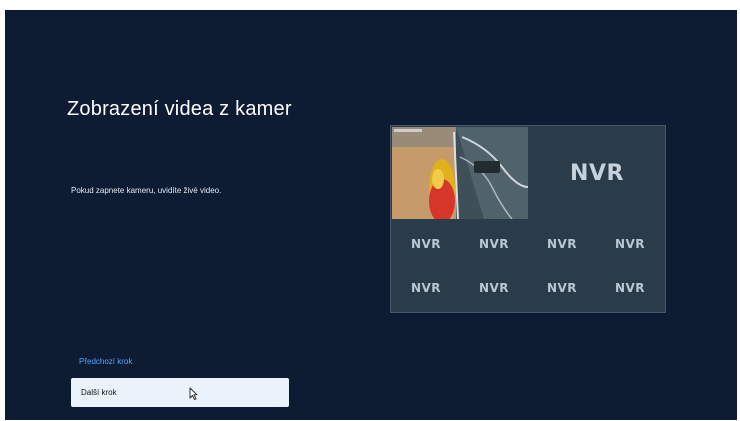 This screenshot has width=740, height=421. I want to click on mouse-pointer-icon, so click(193, 393).